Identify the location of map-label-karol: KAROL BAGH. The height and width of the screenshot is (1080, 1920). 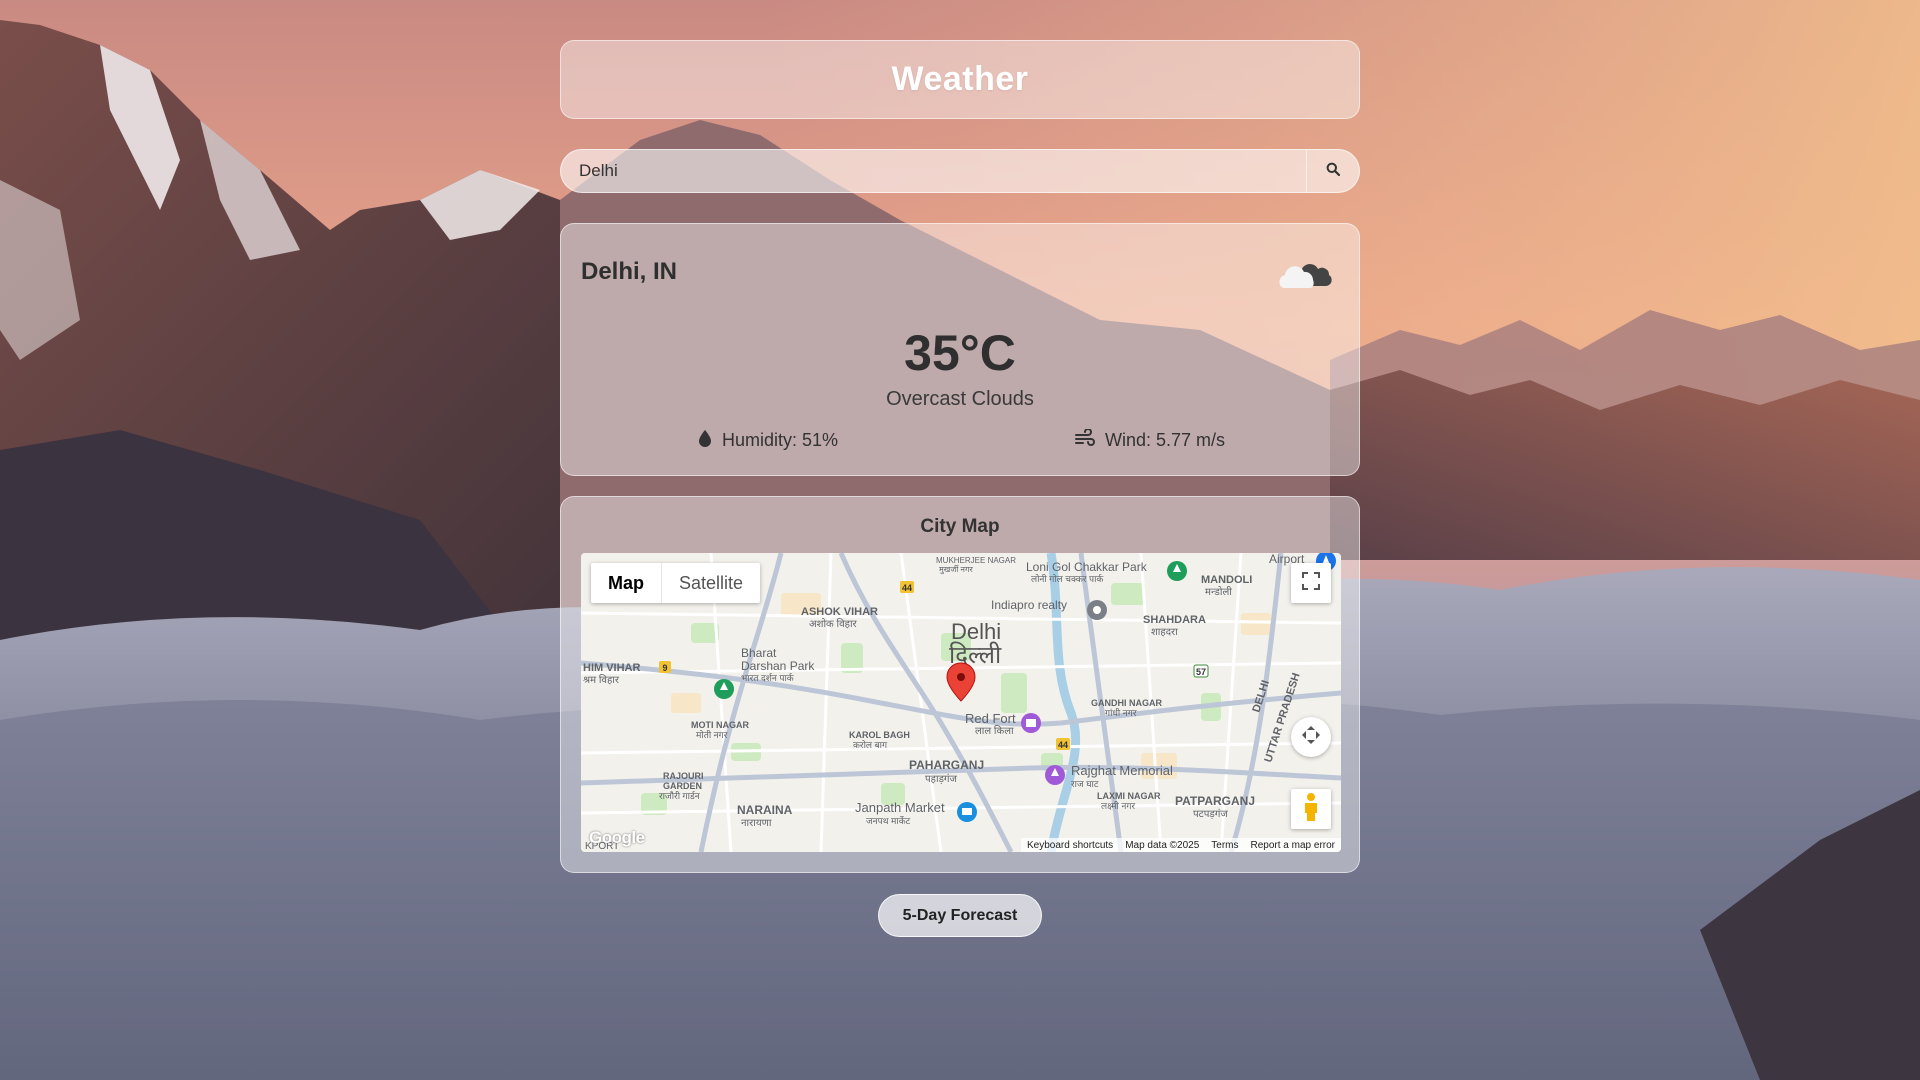
(879, 735).